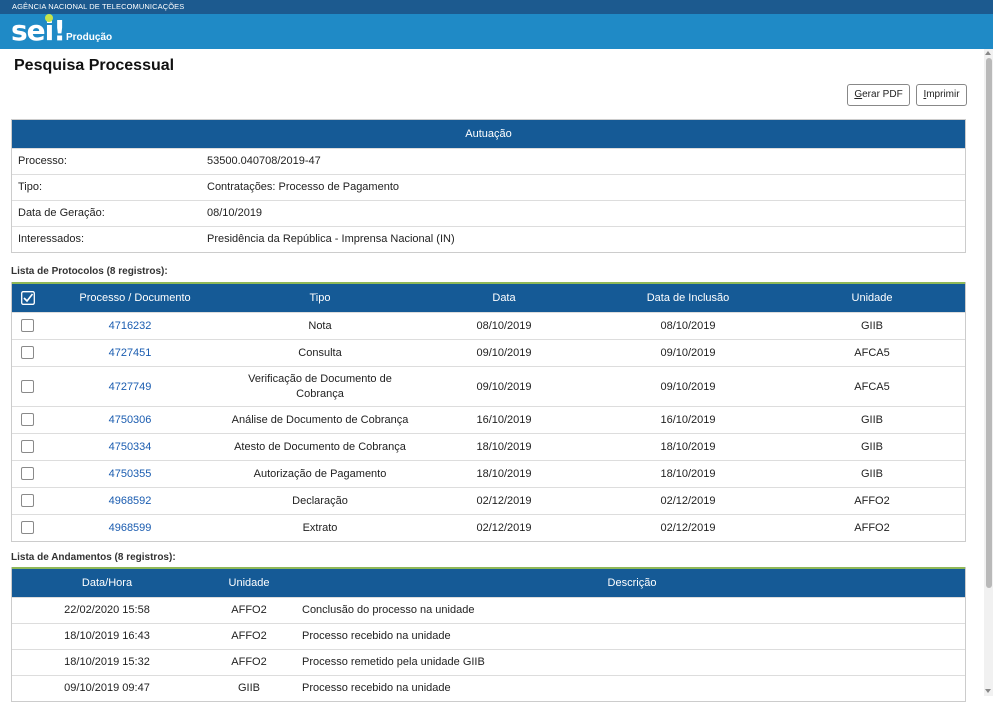 The image size is (993, 702). What do you see at coordinates (504, 420) in the screenshot?
I see `document-date: 16/10/2019` at bounding box center [504, 420].